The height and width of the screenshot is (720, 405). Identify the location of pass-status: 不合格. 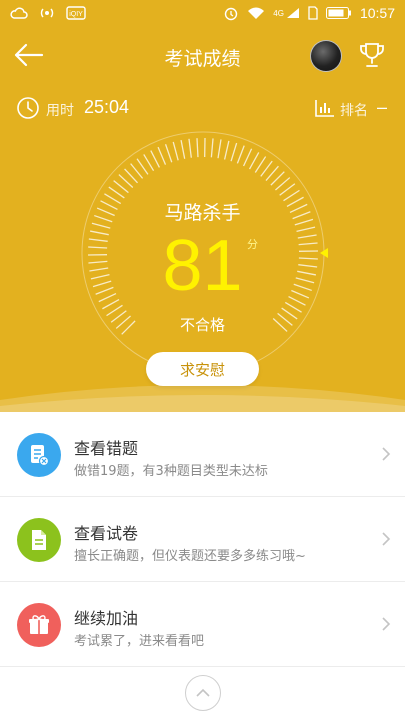
(202, 325).